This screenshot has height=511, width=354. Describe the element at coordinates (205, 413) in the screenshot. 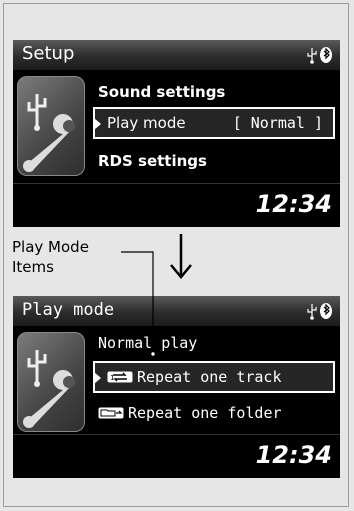

I see `menu-item-label: Repeat one folder` at that location.